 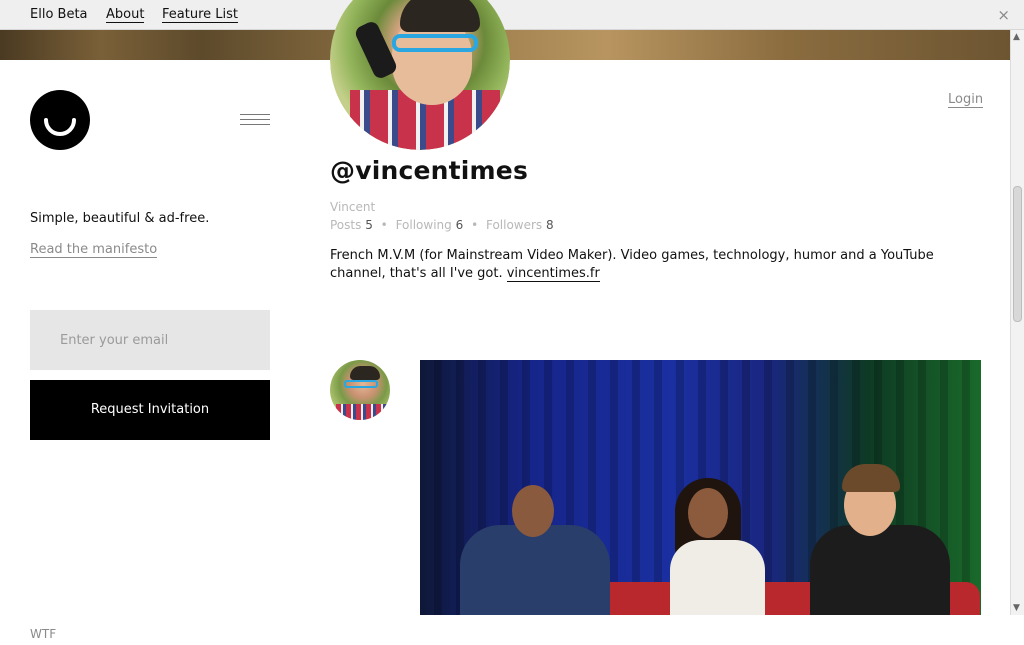 I want to click on close-icon: ×, so click(x=1003, y=15).